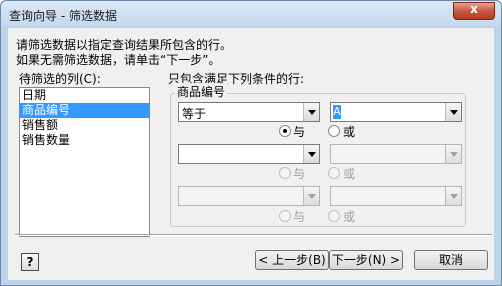 The width and height of the screenshot is (502, 286). I want to click on columns-label: 待筛选的列(C):, so click(60, 79).